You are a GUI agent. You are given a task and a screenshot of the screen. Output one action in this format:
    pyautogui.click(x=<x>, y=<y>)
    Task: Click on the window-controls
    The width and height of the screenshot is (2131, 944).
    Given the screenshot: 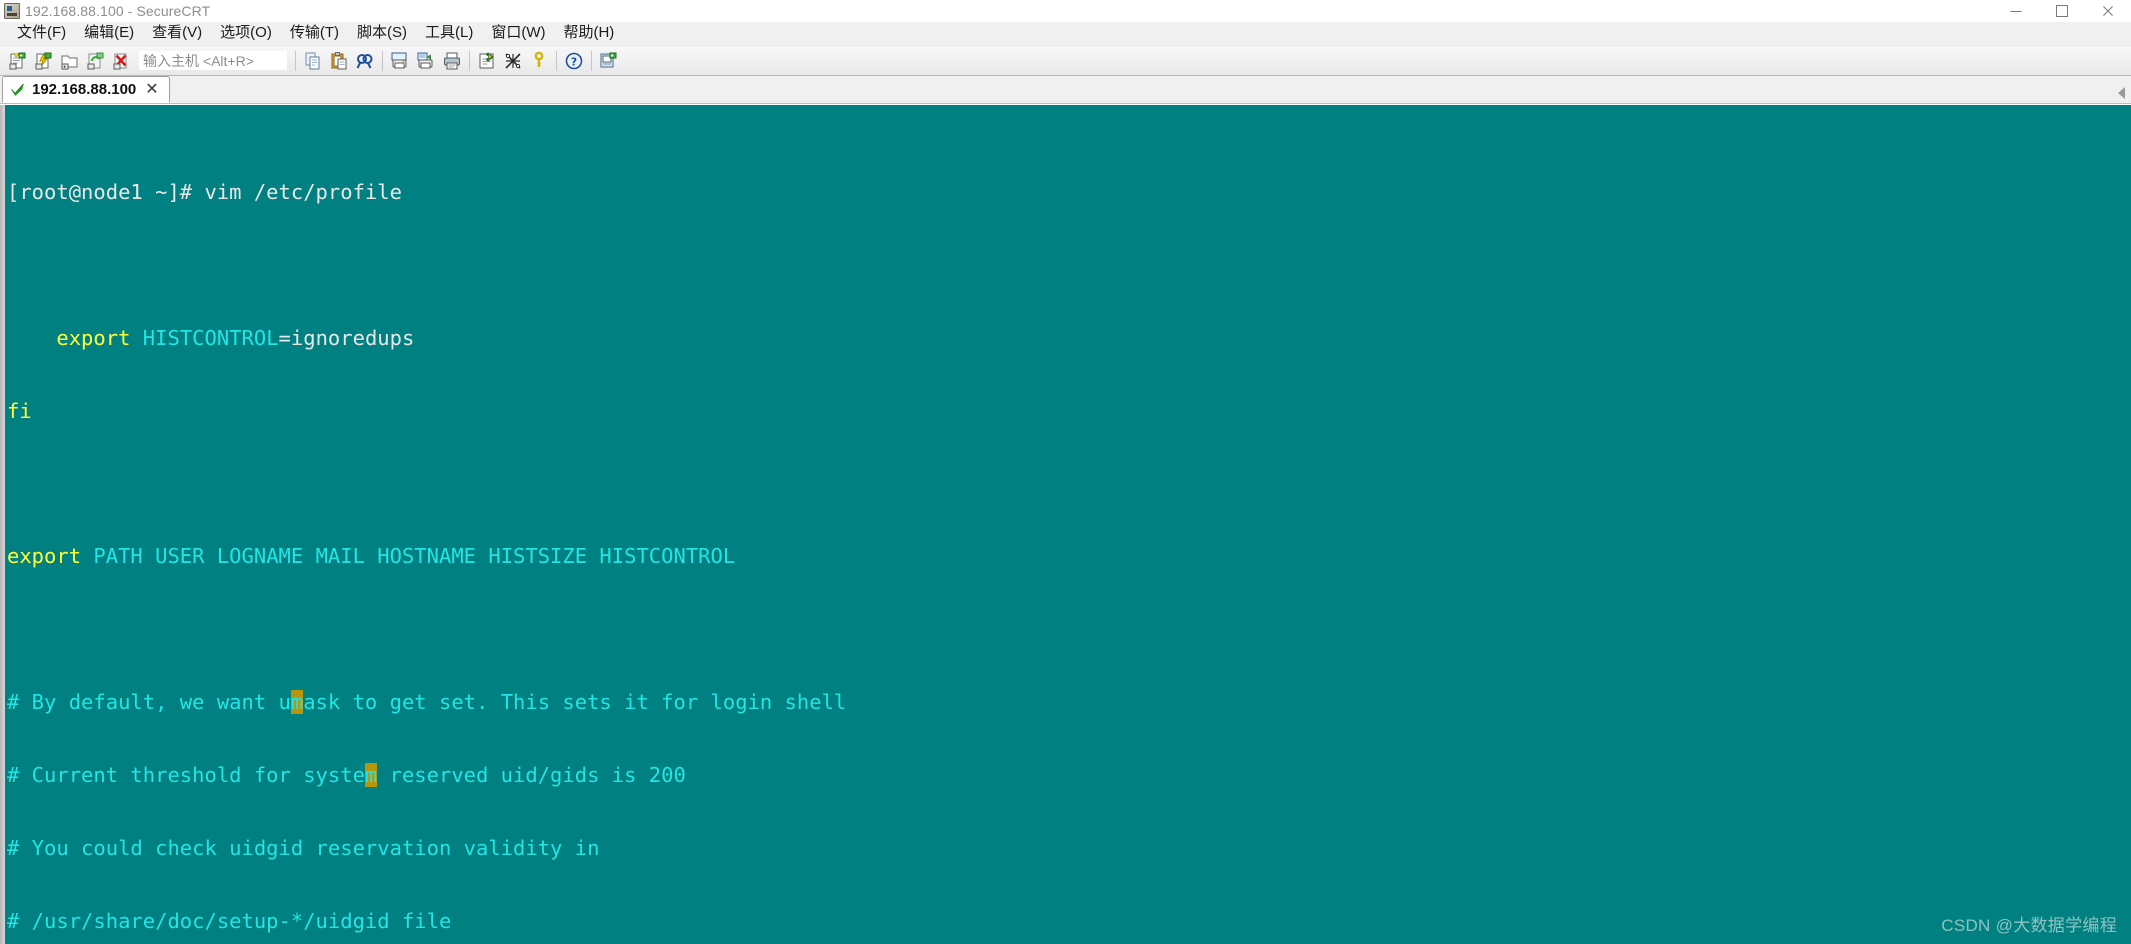 What is the action you would take?
    pyautogui.click(x=2062, y=11)
    